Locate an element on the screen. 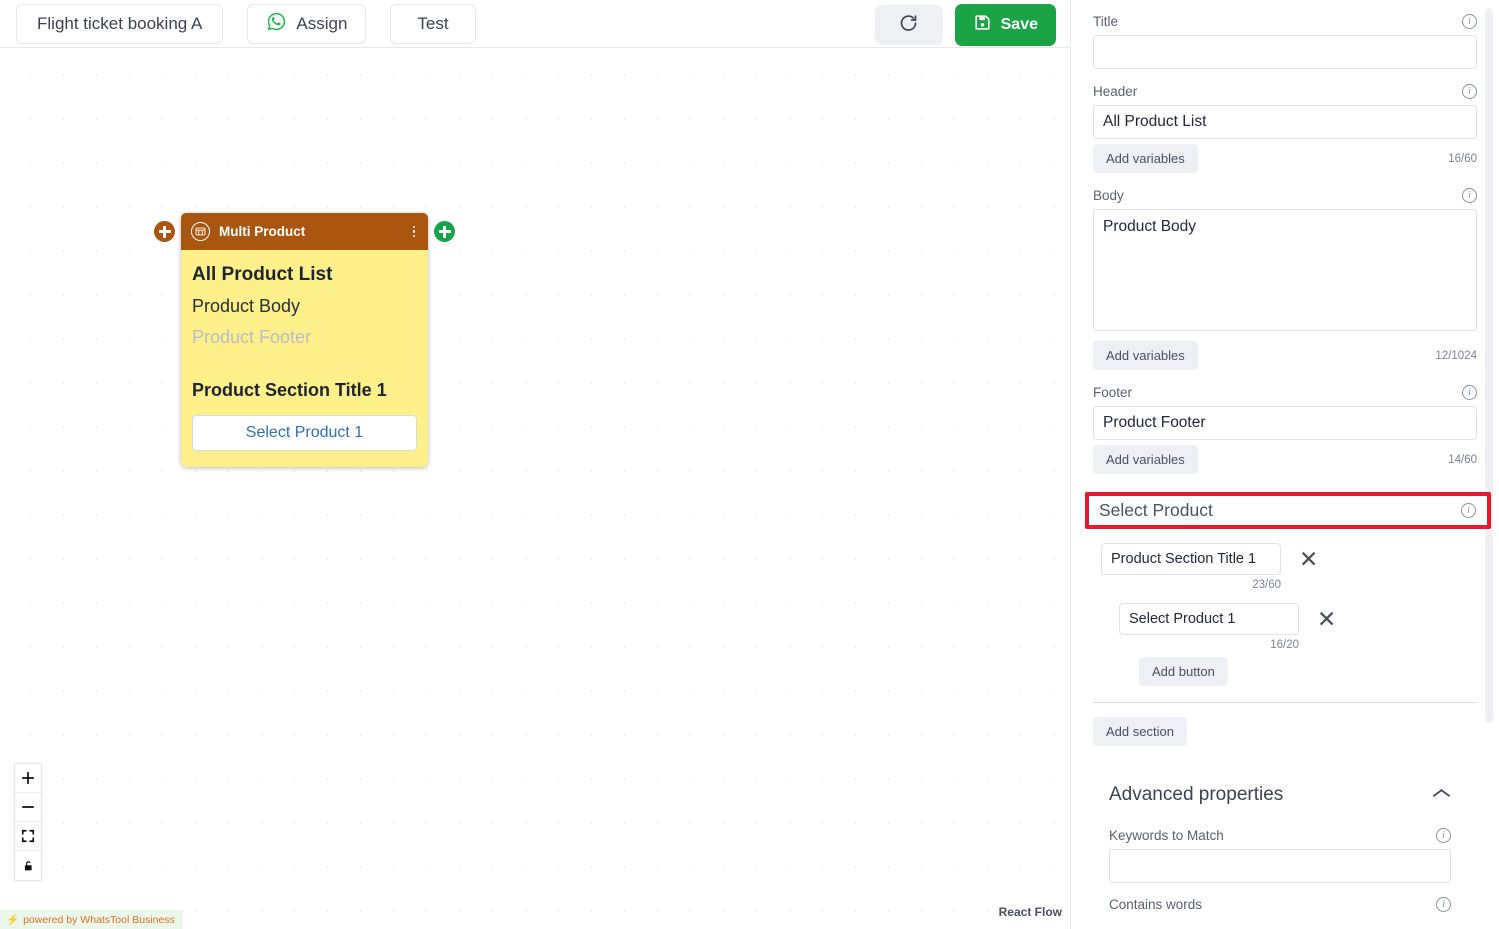 This screenshot has height=929, width=1499. attribution-label: powered by WhatsTool Business is located at coordinates (99, 919).